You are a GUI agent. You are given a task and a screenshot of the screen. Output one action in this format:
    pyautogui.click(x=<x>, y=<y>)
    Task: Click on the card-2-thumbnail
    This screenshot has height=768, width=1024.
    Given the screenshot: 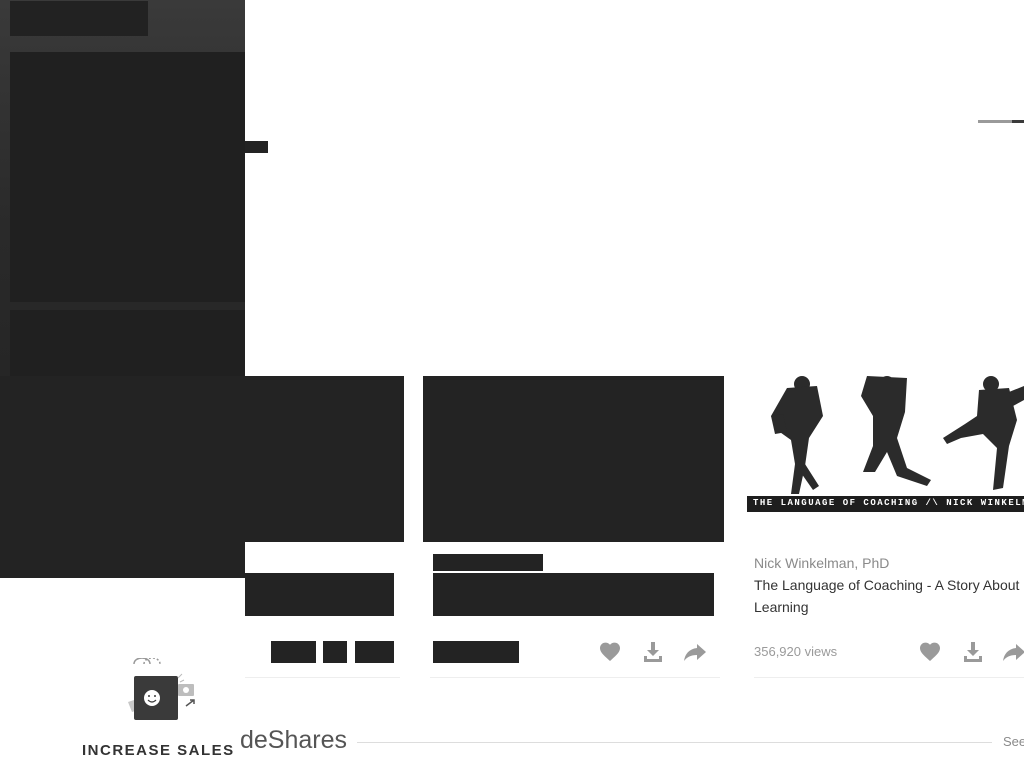 What is the action you would take?
    pyautogui.click(x=573, y=459)
    